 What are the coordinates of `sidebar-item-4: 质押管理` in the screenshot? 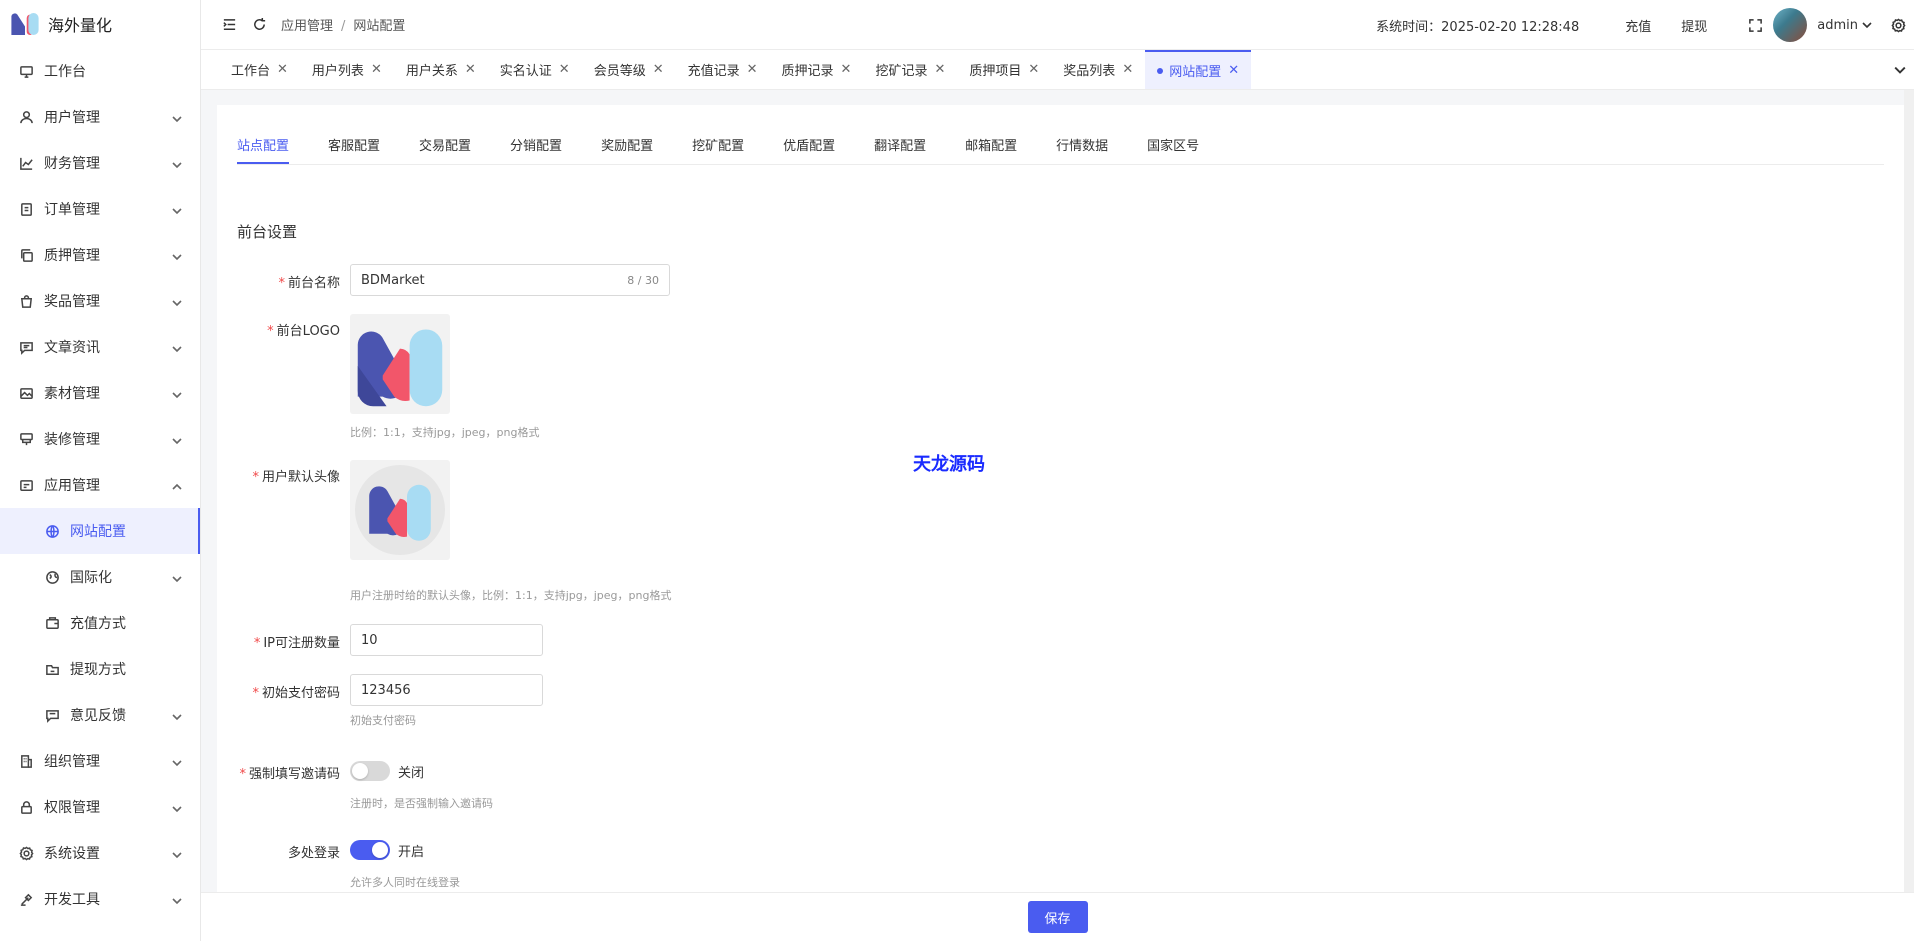 It's located at (100, 255).